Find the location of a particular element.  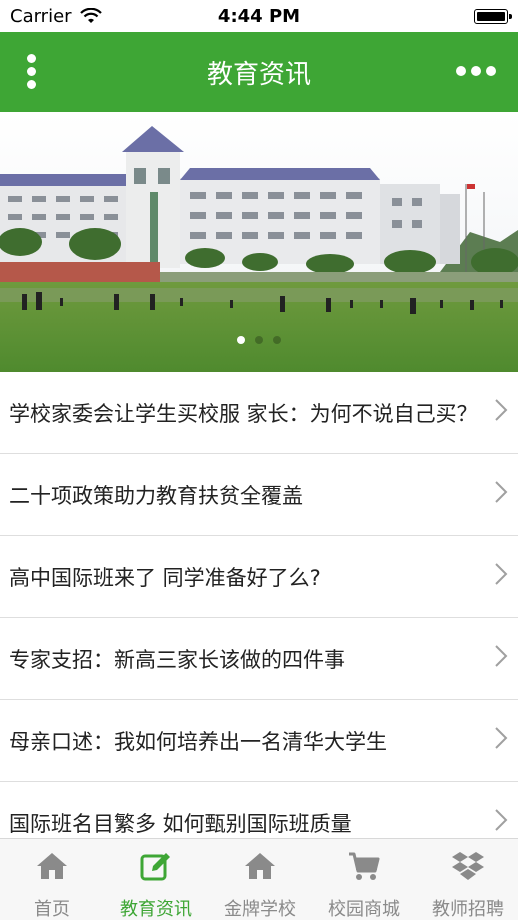

list-item: 学校家委会让学生买校服 家长：为何不说自己买？ is located at coordinates (259, 413).